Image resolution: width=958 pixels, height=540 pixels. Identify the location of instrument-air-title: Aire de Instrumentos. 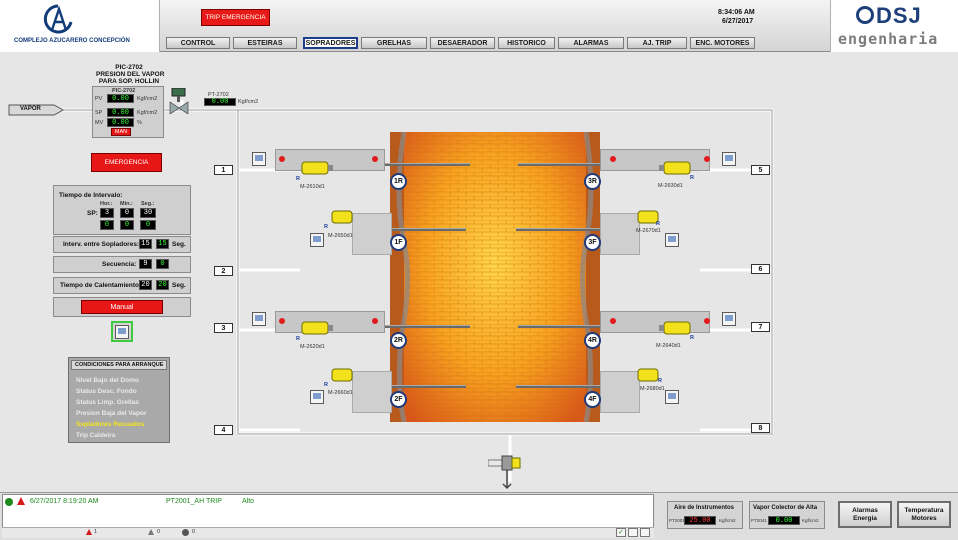
(704, 508).